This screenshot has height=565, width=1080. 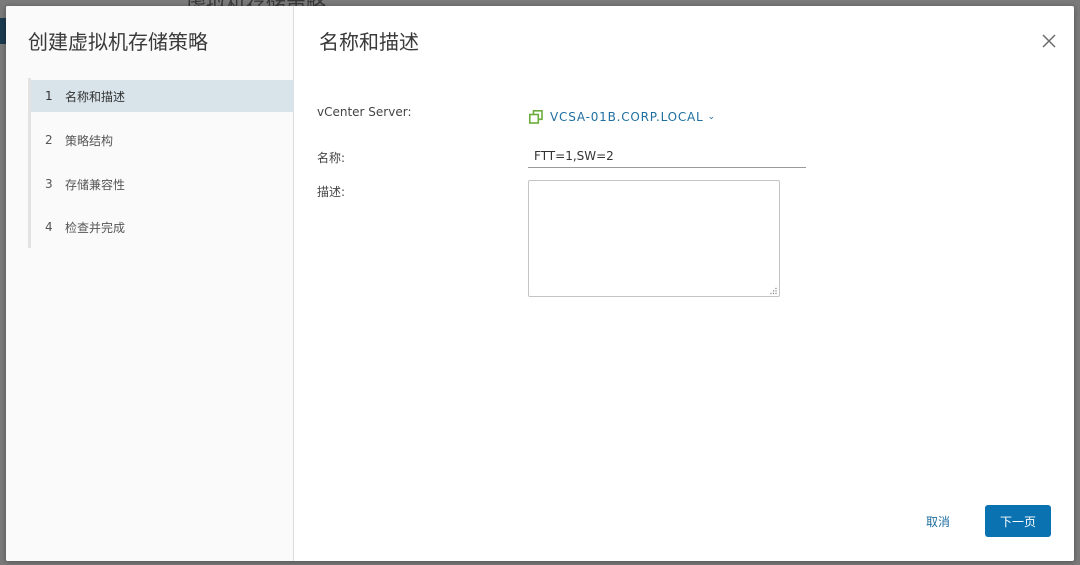 I want to click on step-label: 策略结构, so click(x=89, y=140).